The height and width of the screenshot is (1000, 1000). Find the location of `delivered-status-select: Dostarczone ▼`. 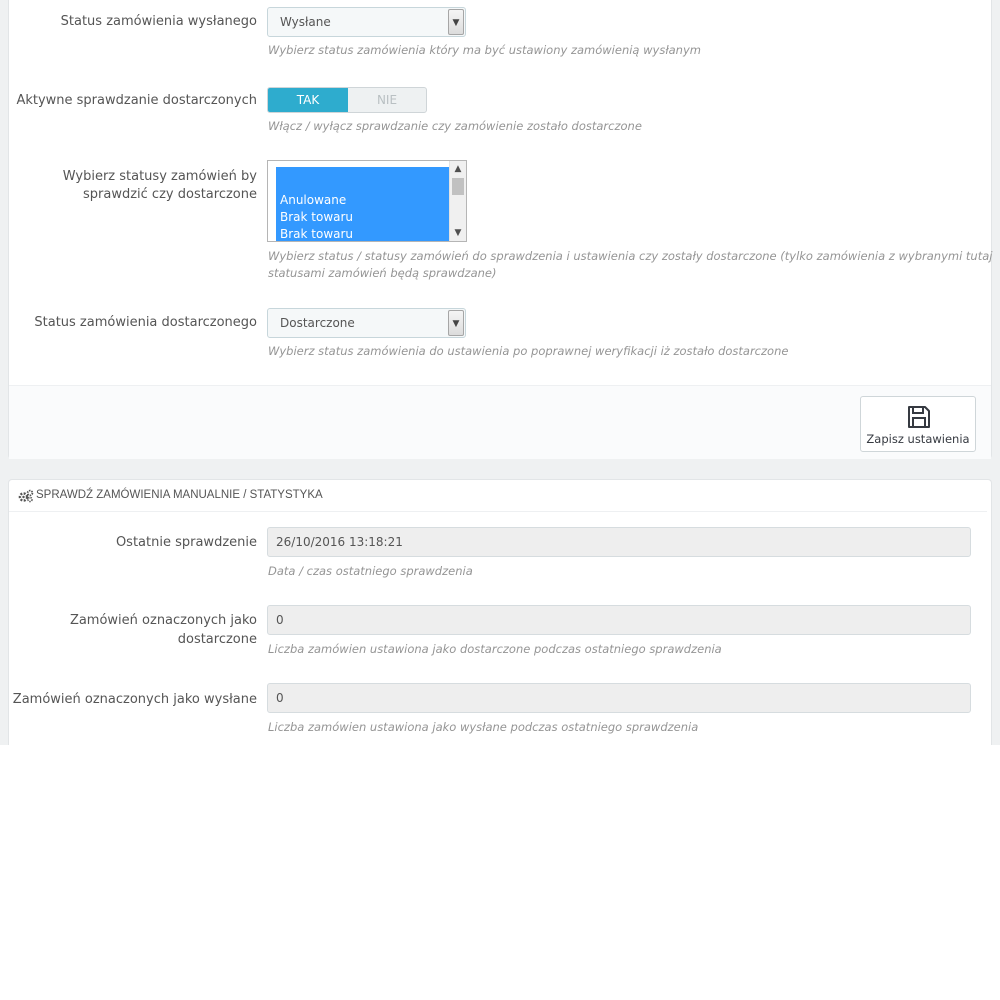

delivered-status-select: Dostarczone ▼ is located at coordinates (366, 323).